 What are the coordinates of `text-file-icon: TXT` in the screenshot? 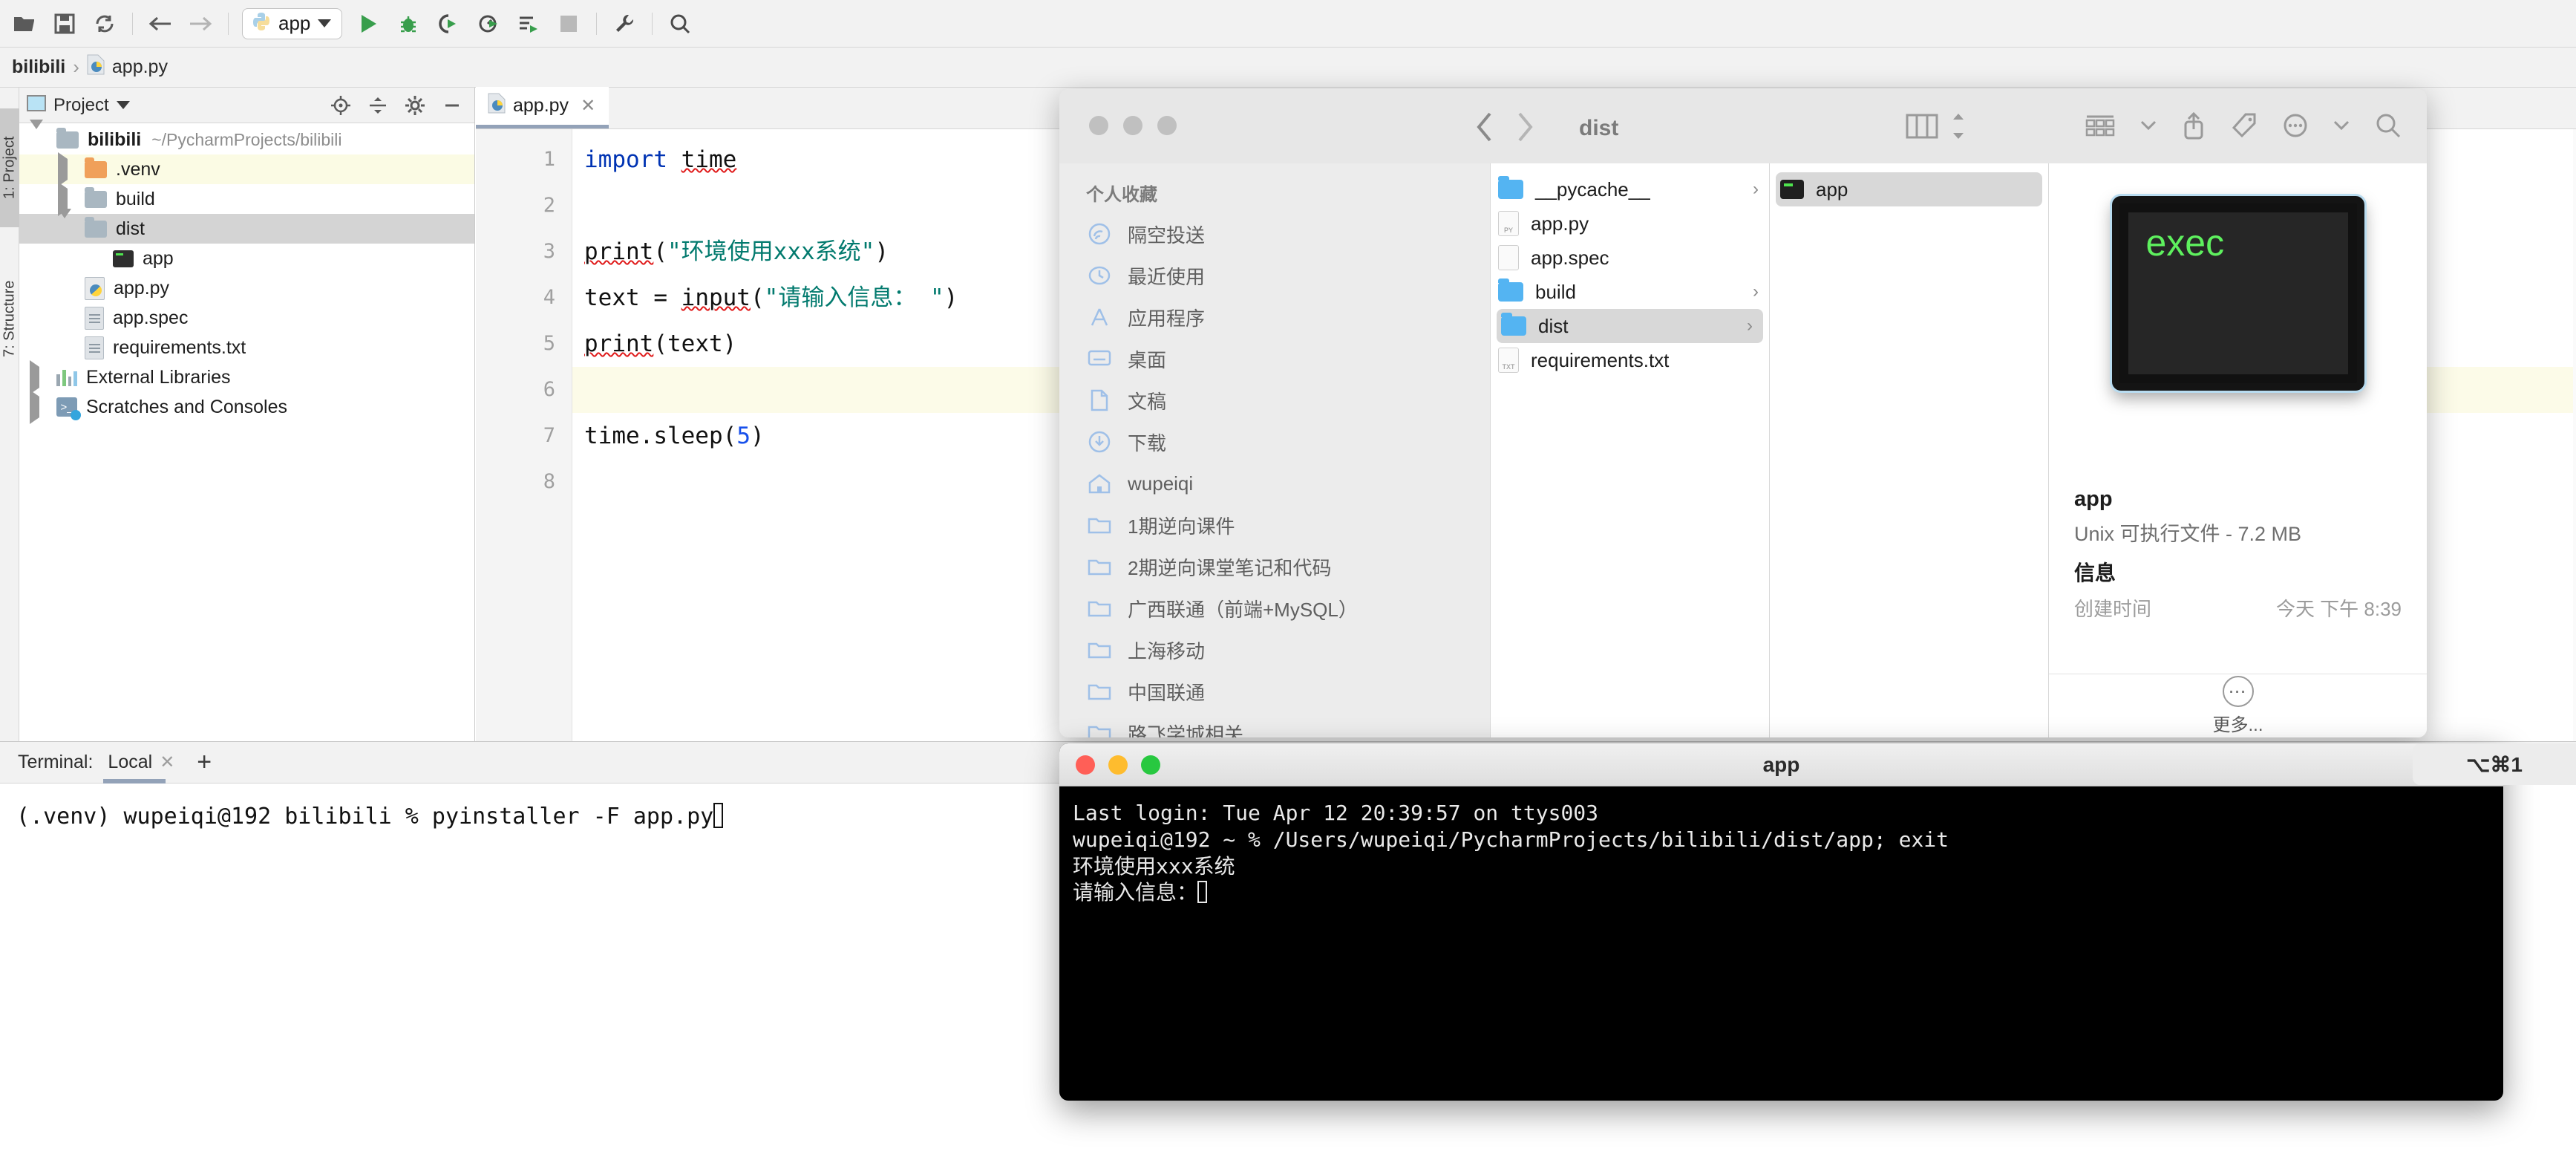 It's located at (1509, 360).